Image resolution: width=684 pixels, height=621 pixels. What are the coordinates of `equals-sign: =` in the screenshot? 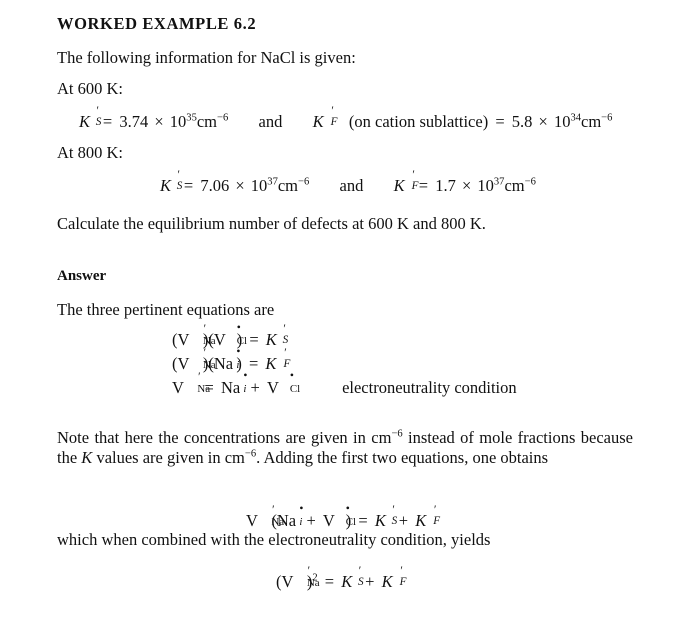 It's located at (107, 121).